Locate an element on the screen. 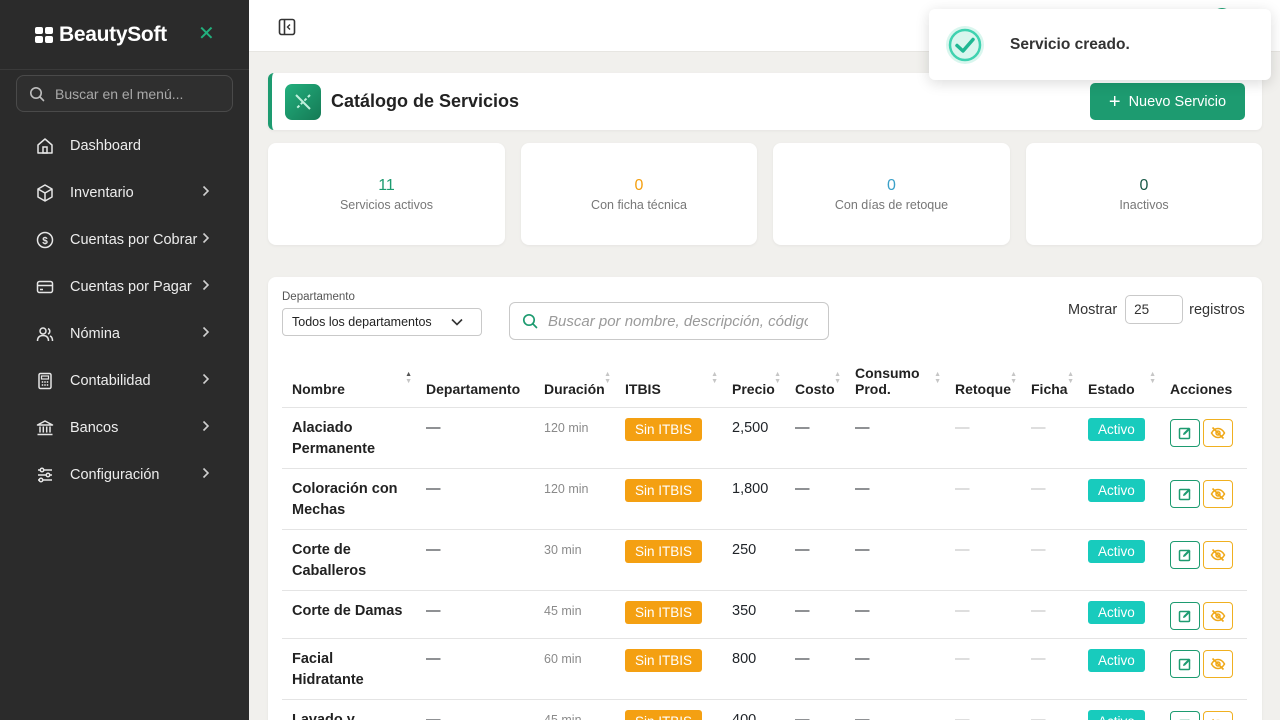 The image size is (1280, 720). table-search-input is located at coordinates (678, 321).